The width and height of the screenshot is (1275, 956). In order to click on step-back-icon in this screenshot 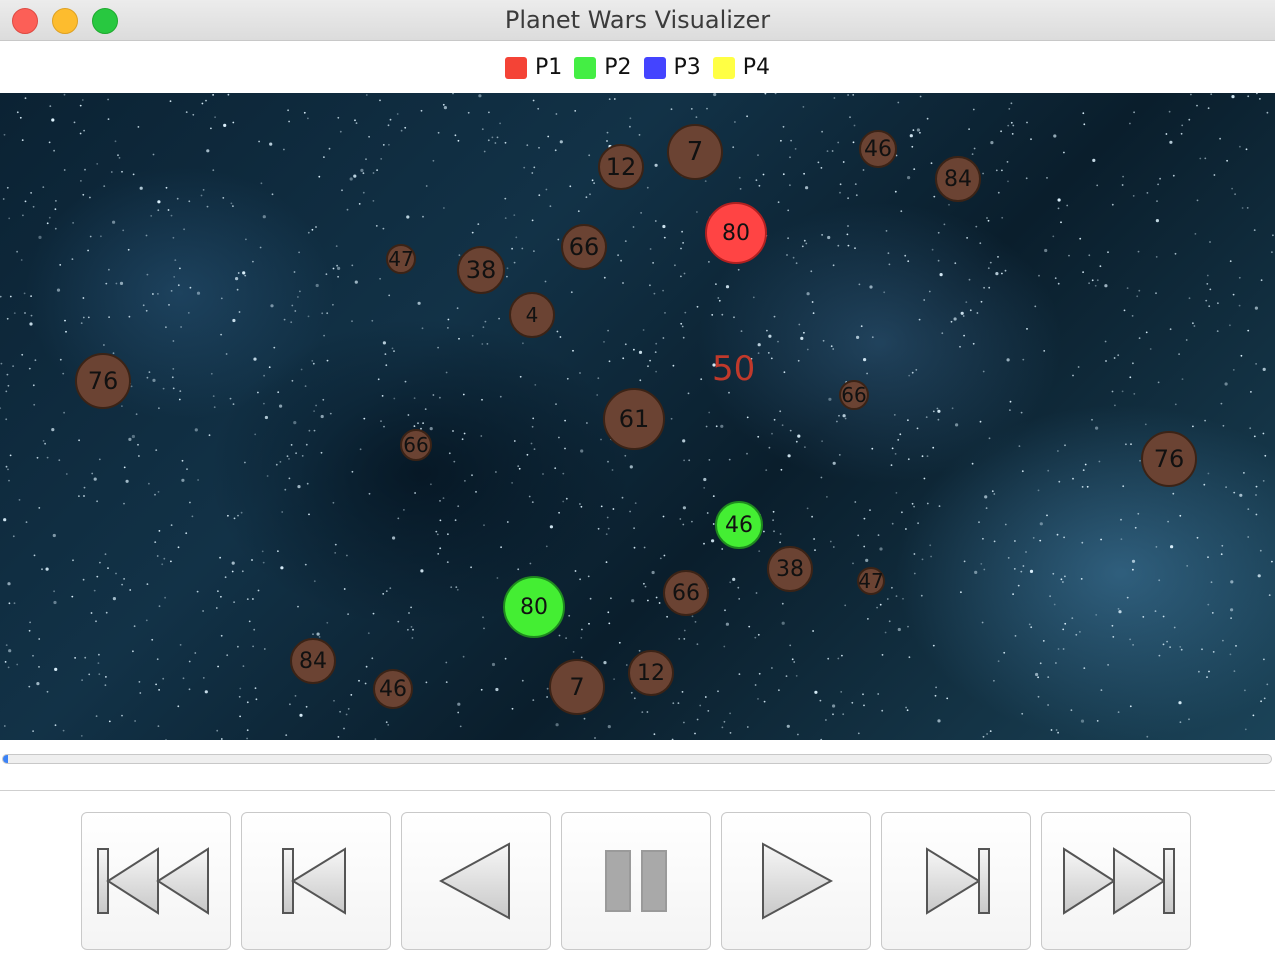, I will do `click(314, 881)`.